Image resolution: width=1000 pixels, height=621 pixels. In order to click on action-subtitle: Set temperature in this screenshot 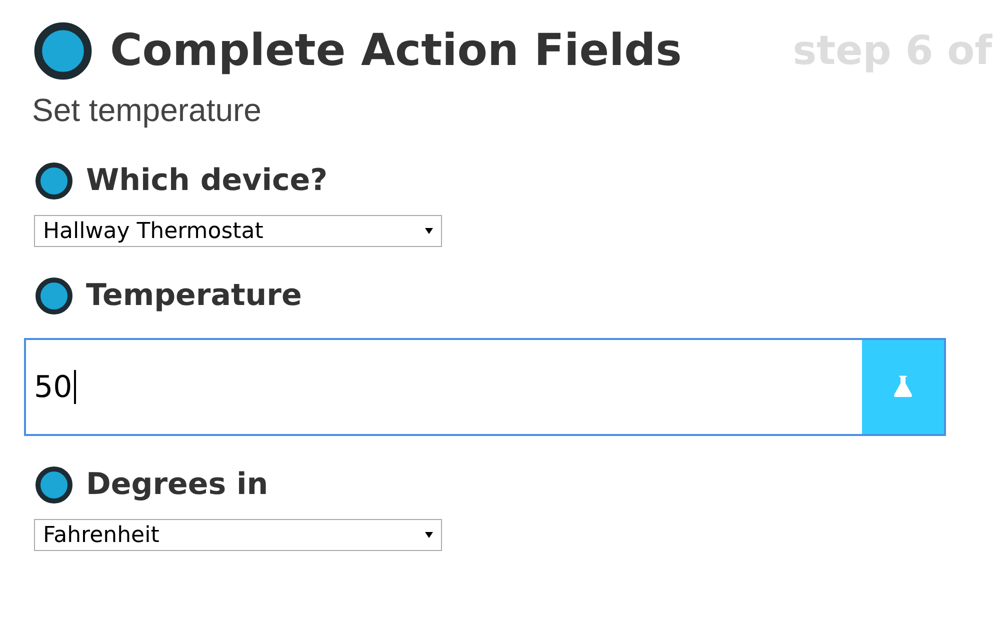, I will do `click(147, 110)`.